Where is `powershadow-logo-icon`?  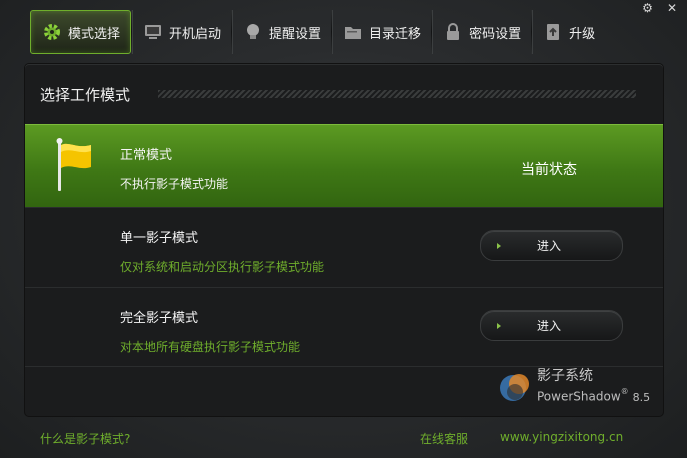 powershadow-logo-icon is located at coordinates (515, 387).